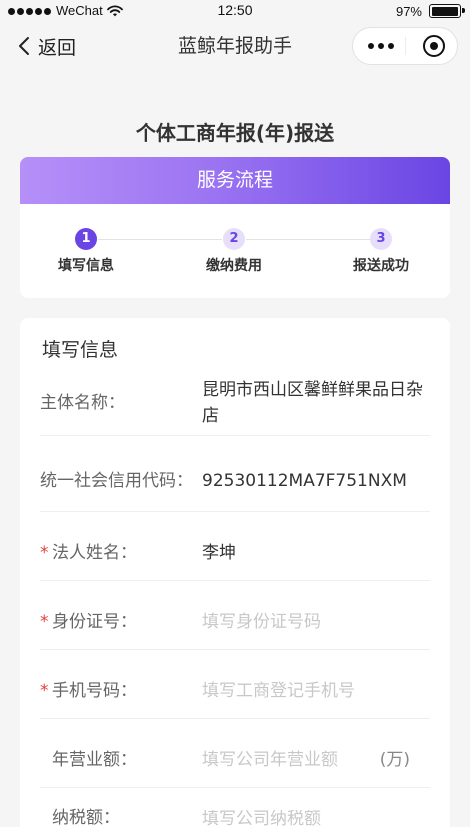 The height and width of the screenshot is (827, 470). What do you see at coordinates (80, 350) in the screenshot?
I see `form-heading: 填写信息` at bounding box center [80, 350].